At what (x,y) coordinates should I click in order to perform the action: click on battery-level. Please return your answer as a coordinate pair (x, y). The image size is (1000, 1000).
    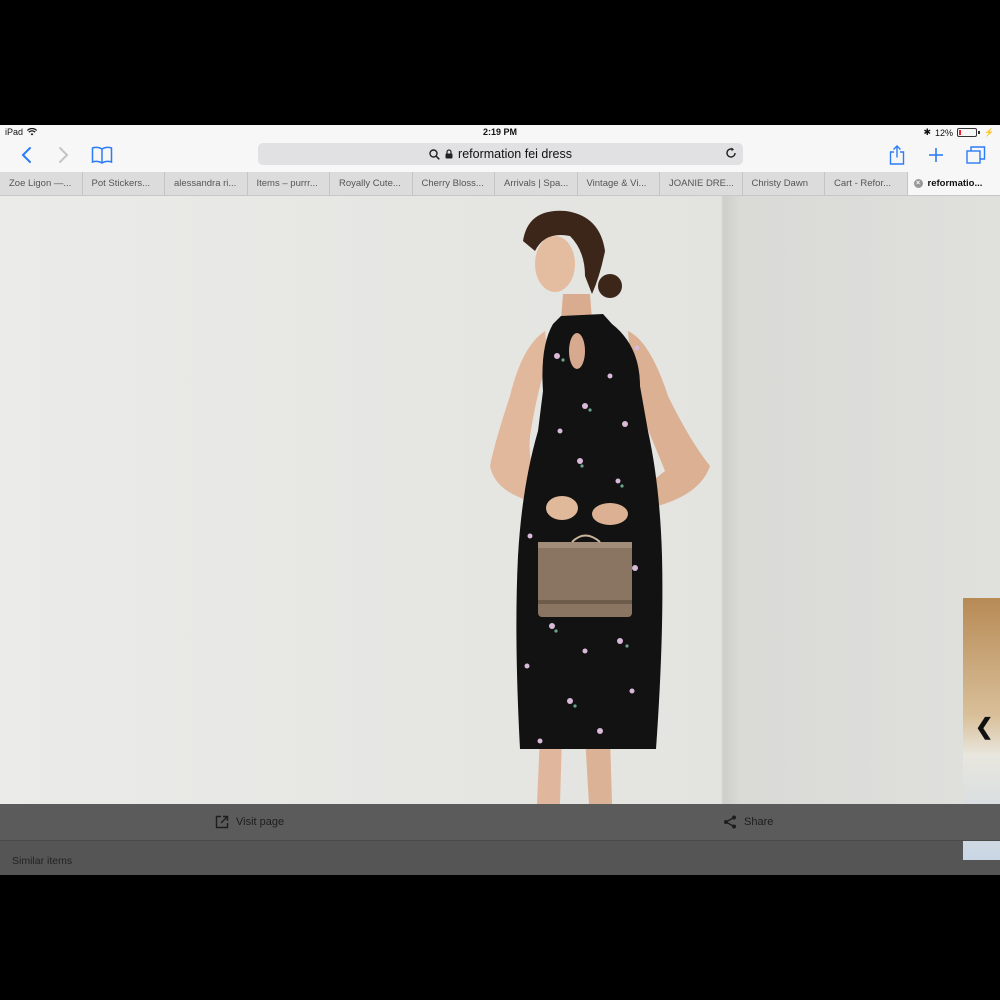
    Looking at the image, I should click on (960, 132).